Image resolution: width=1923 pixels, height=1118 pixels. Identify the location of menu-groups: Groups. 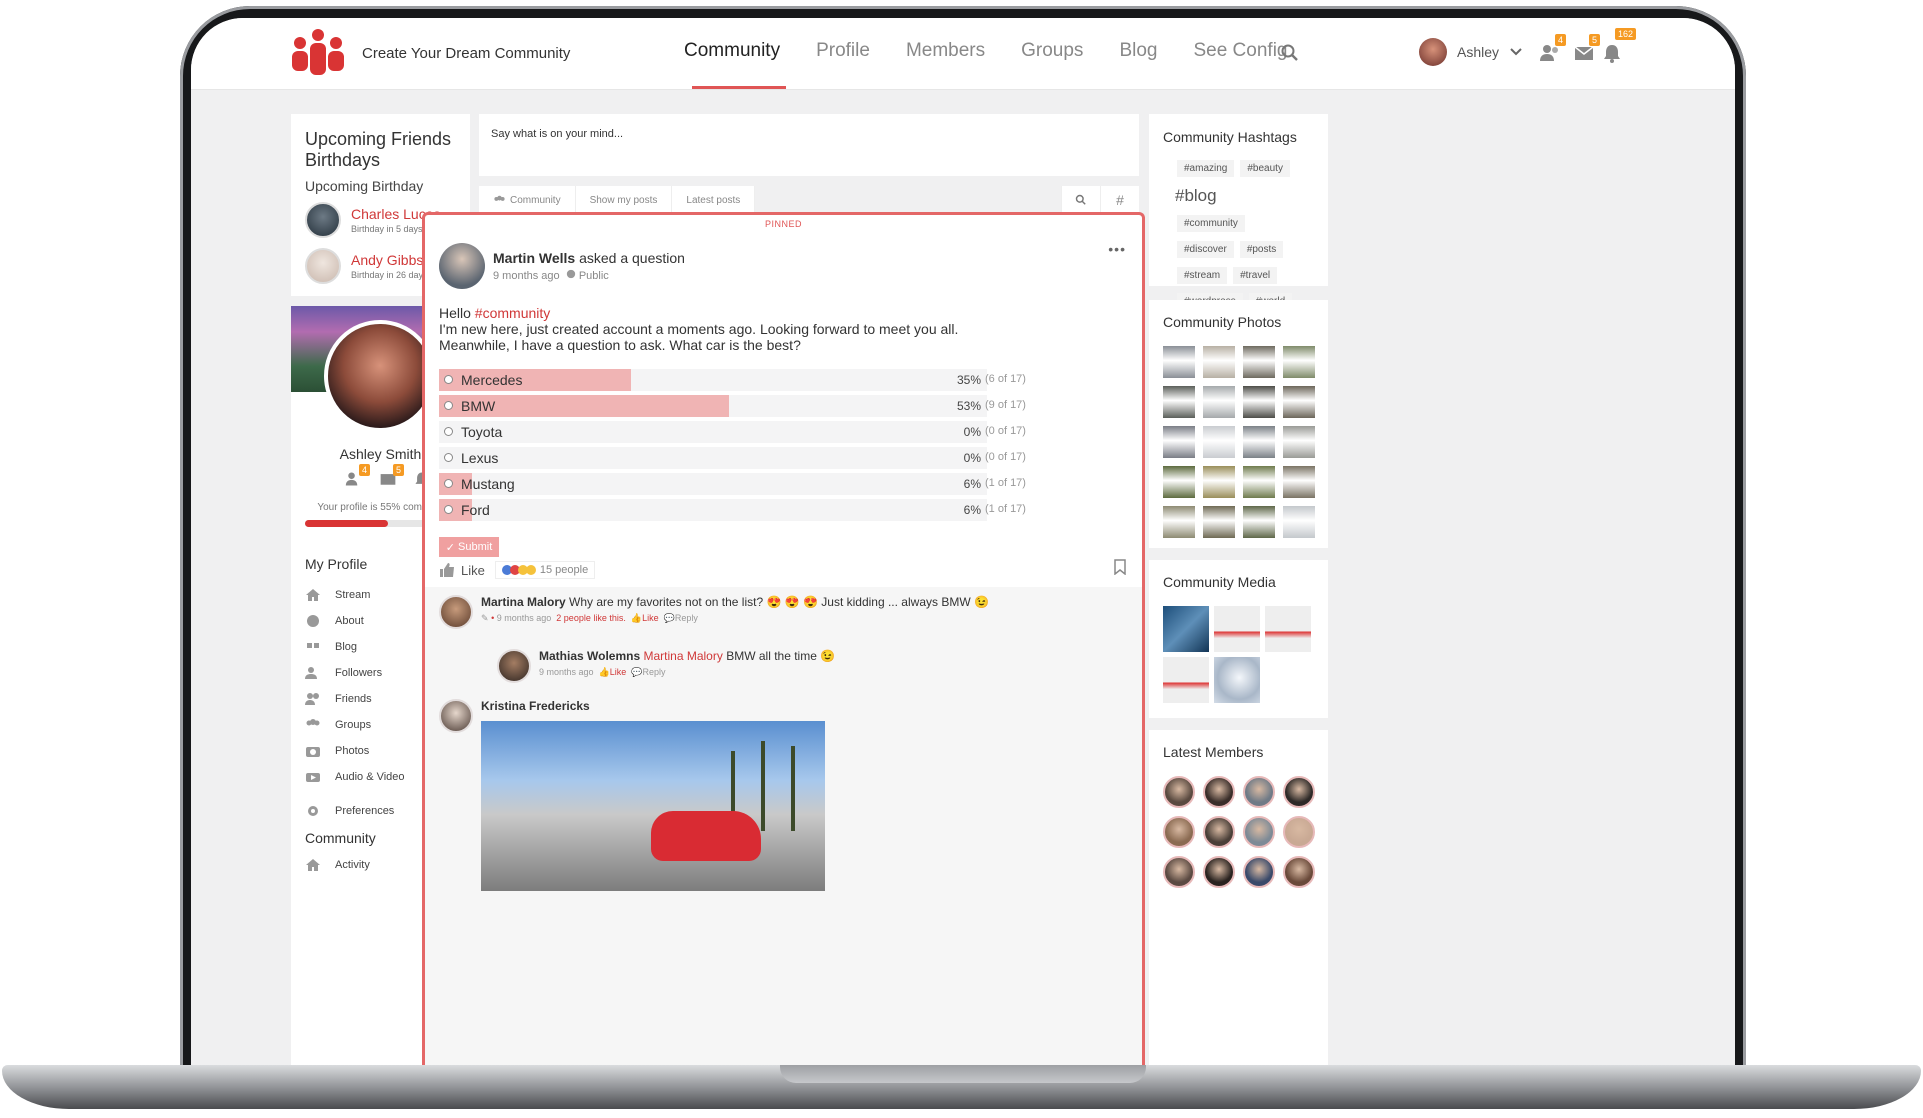
(338, 725).